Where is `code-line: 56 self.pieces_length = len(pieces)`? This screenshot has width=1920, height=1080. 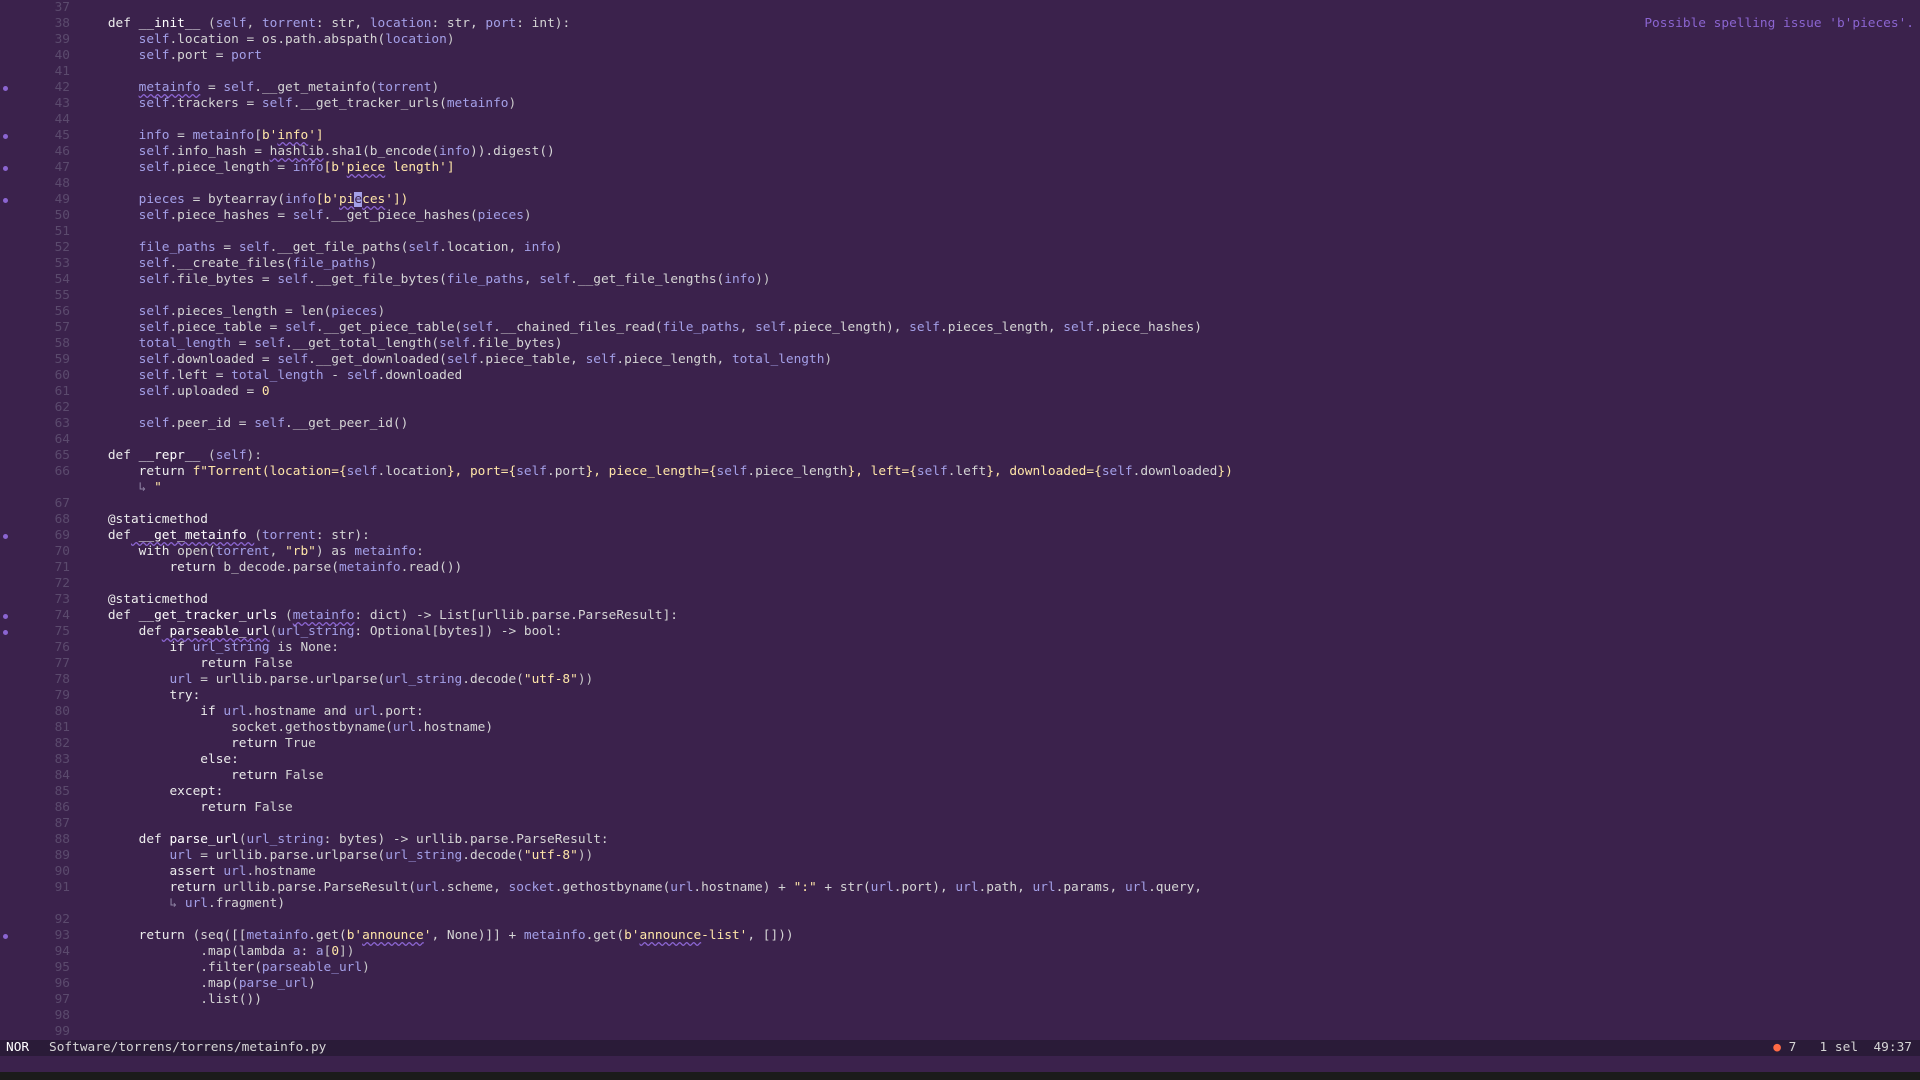 code-line: 56 self.pieces_length = len(pieces) is located at coordinates (960, 312).